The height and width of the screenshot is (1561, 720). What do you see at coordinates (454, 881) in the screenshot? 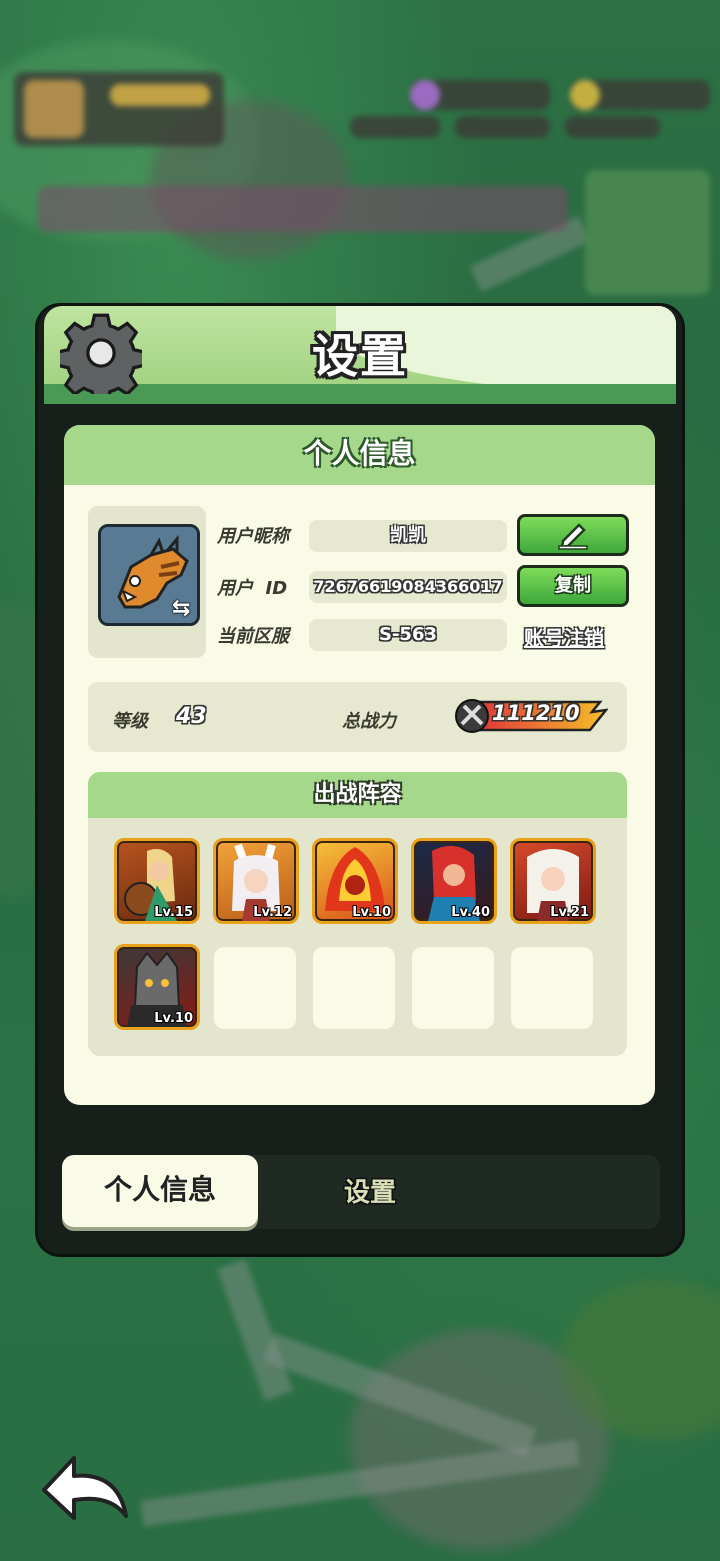
I see `hero-slot: Lv.40` at bounding box center [454, 881].